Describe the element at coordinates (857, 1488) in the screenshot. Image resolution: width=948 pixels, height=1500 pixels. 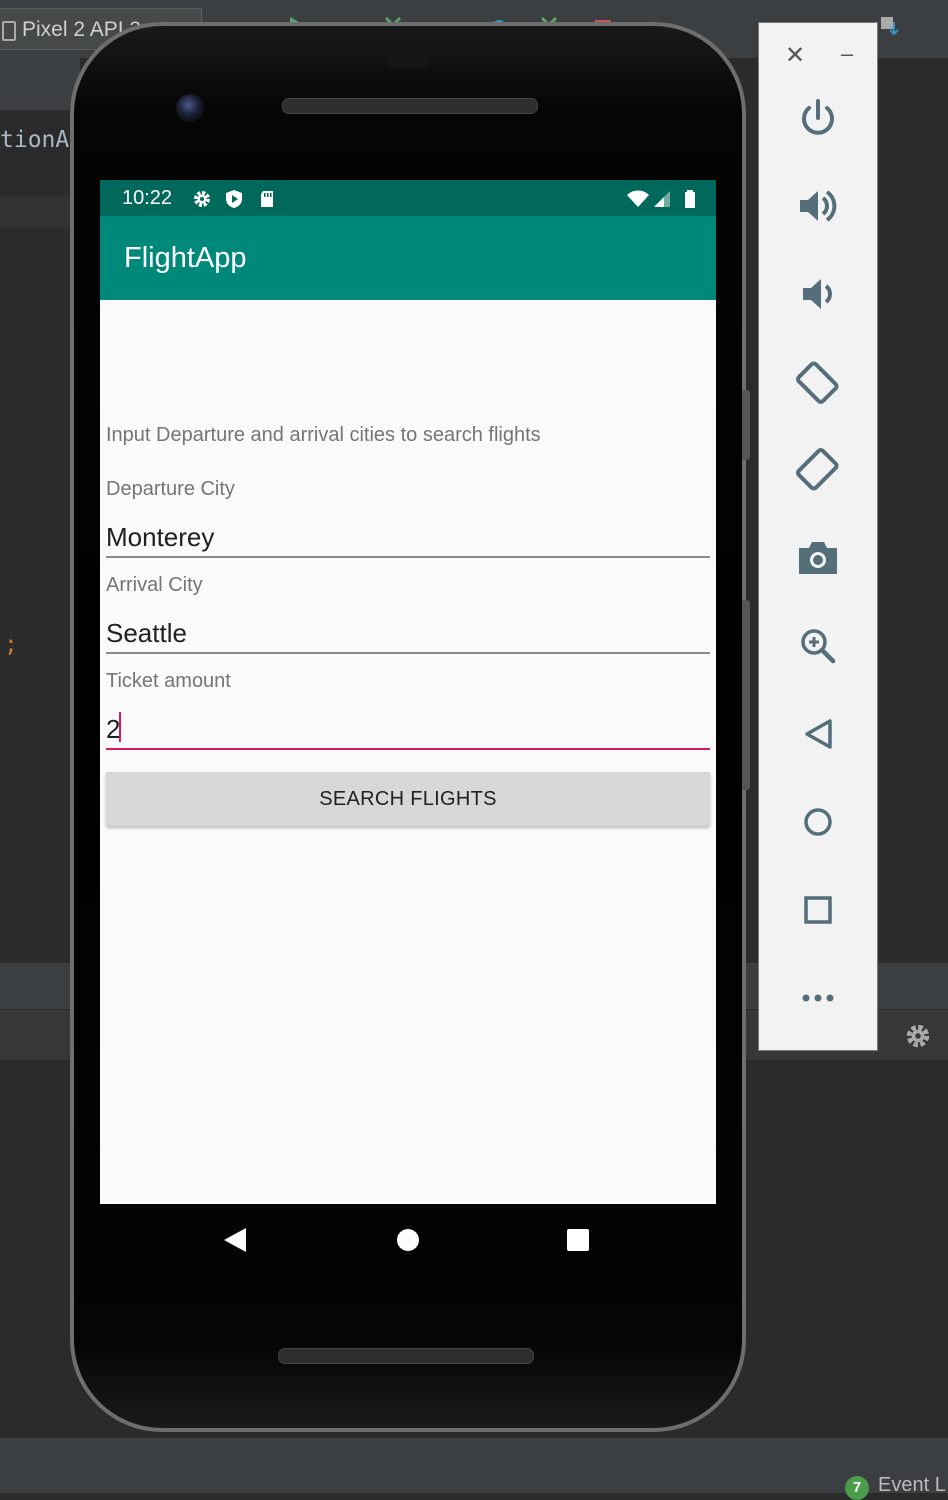
I see `event-count-badge: 7` at that location.